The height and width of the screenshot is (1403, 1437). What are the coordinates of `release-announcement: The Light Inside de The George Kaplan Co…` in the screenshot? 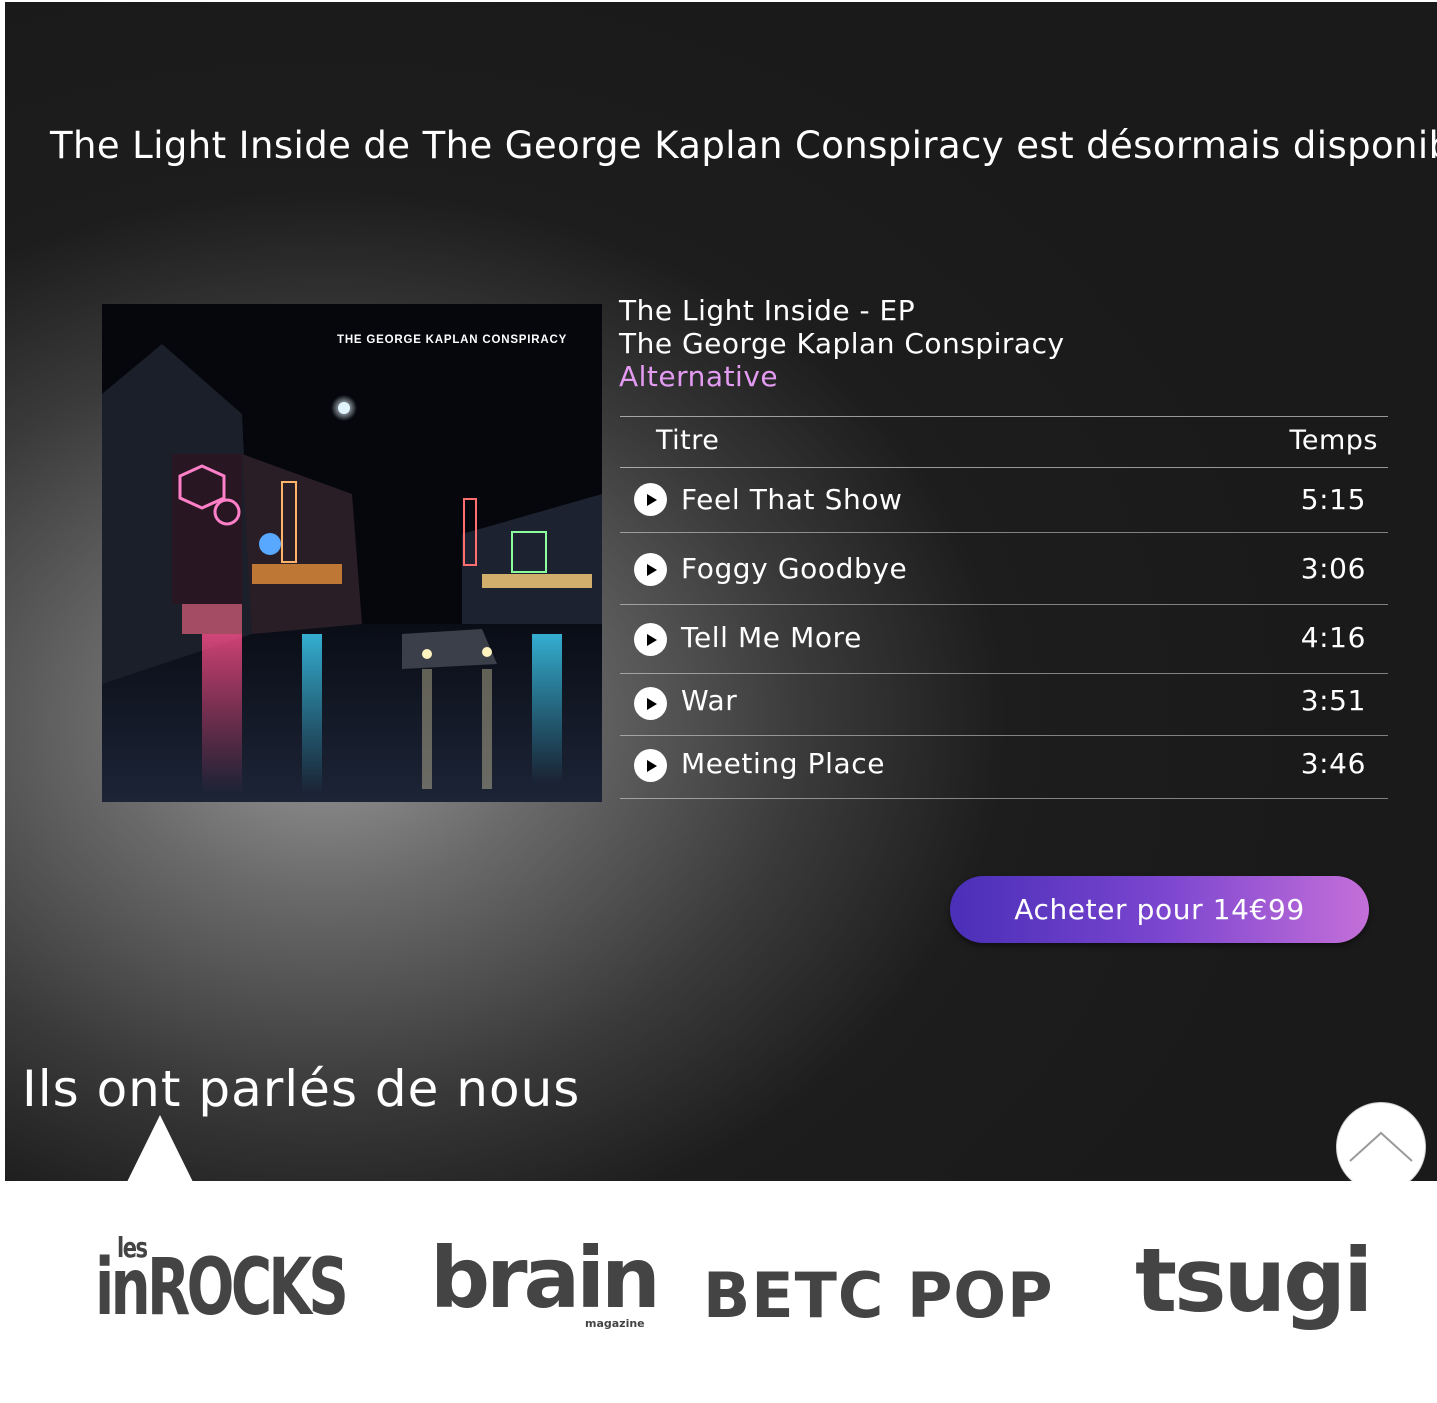 It's located at (743, 145).